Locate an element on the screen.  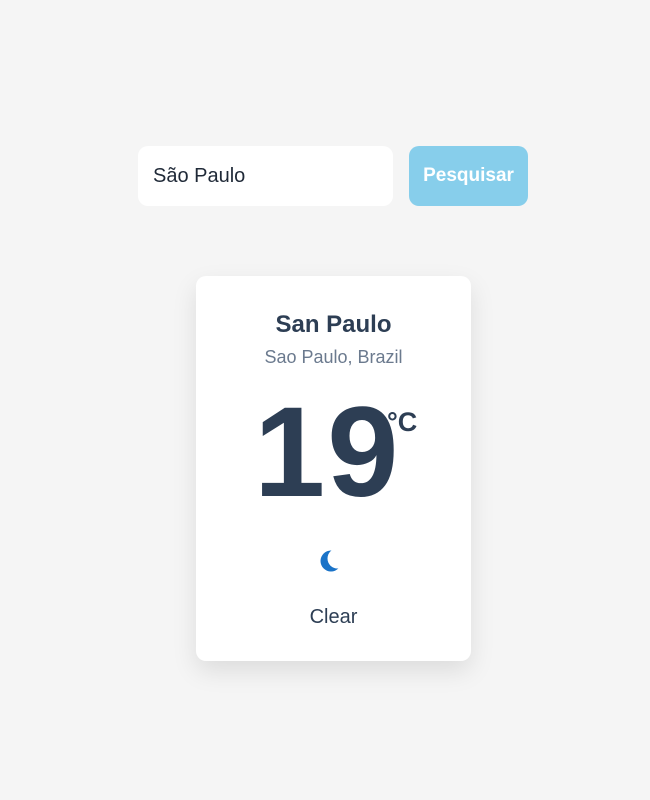
search-input is located at coordinates (265, 176).